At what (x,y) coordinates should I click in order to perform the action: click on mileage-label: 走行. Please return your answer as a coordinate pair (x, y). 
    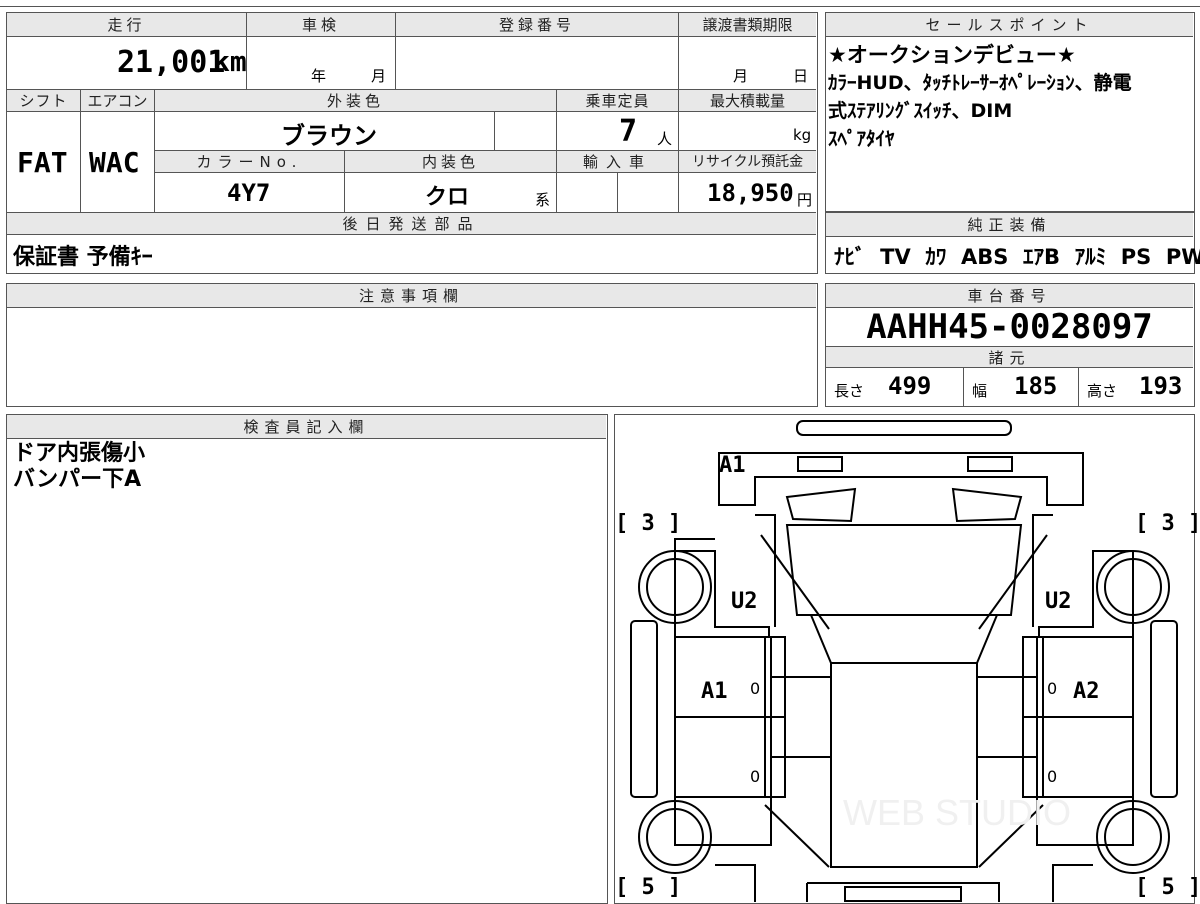
    Looking at the image, I should click on (127, 25).